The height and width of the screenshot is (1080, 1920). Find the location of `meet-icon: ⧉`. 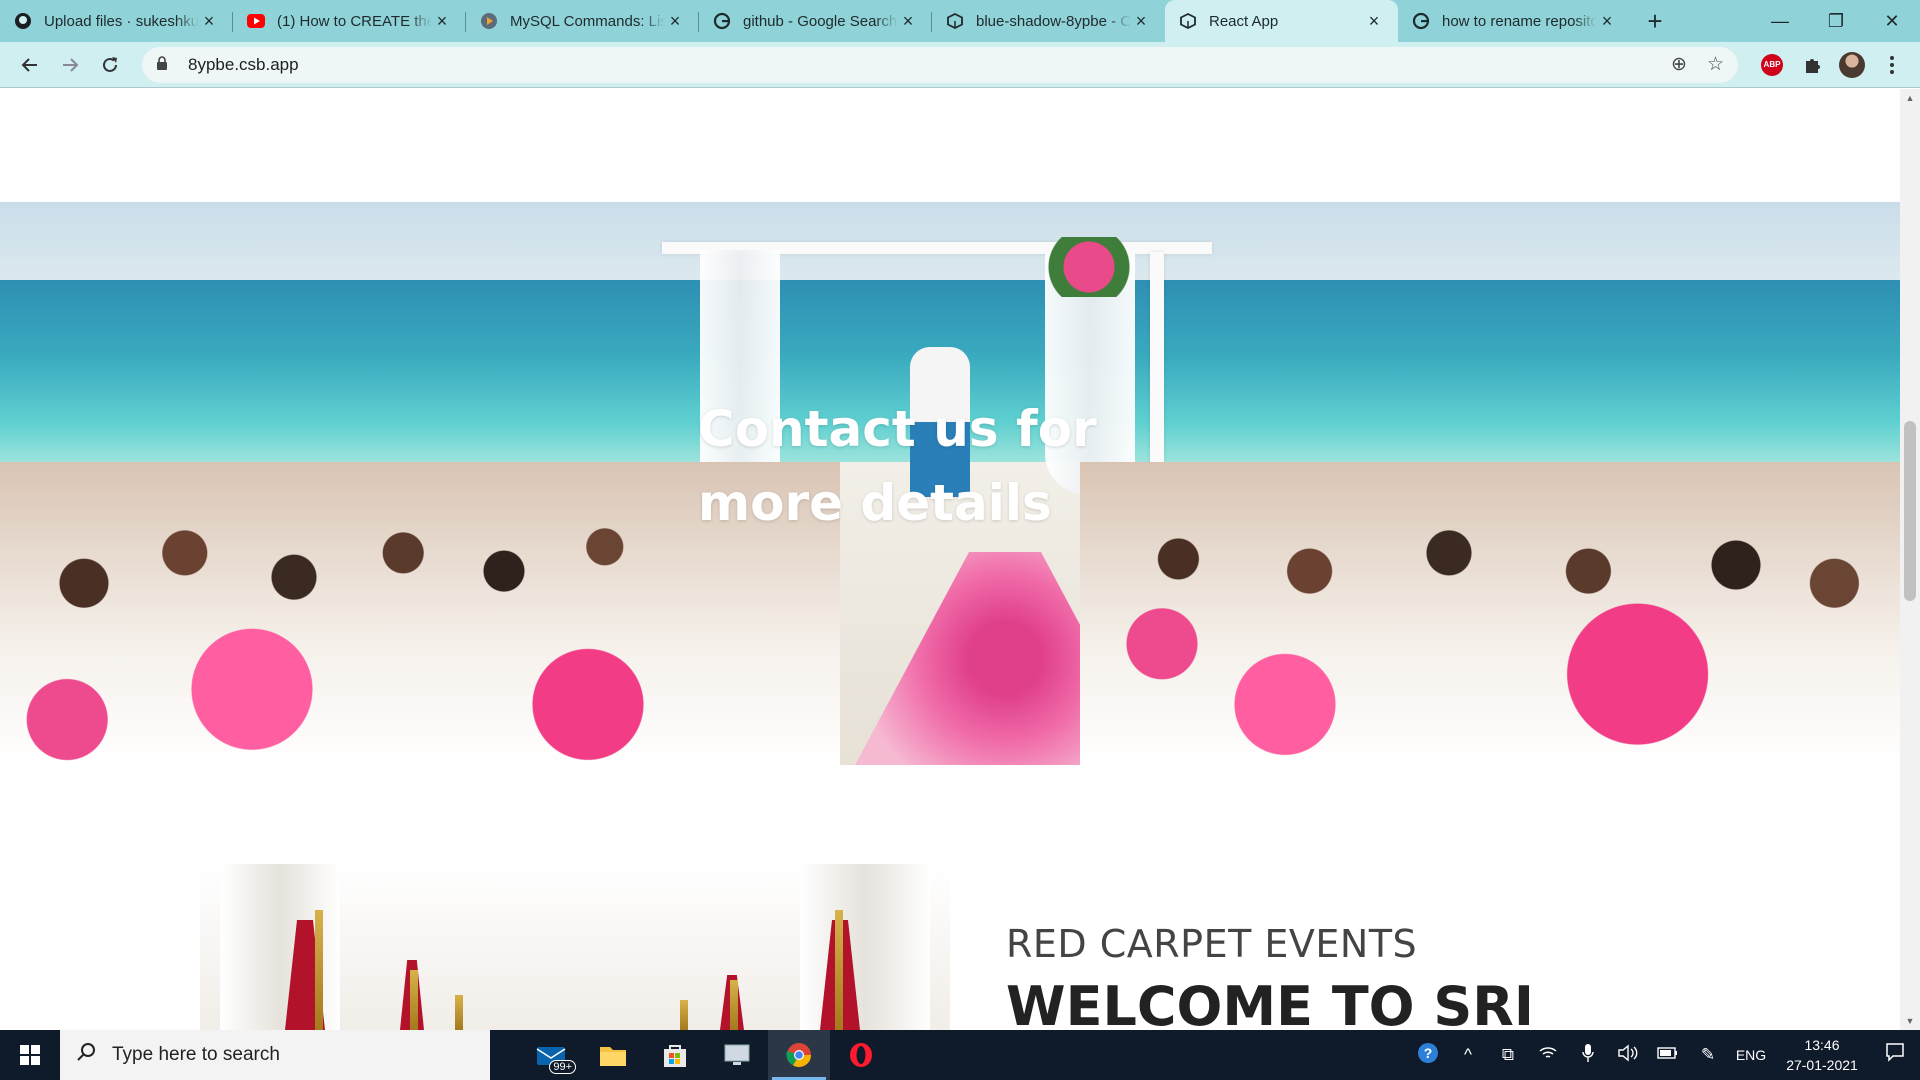

meet-icon: ⧉ is located at coordinates (1508, 1055).